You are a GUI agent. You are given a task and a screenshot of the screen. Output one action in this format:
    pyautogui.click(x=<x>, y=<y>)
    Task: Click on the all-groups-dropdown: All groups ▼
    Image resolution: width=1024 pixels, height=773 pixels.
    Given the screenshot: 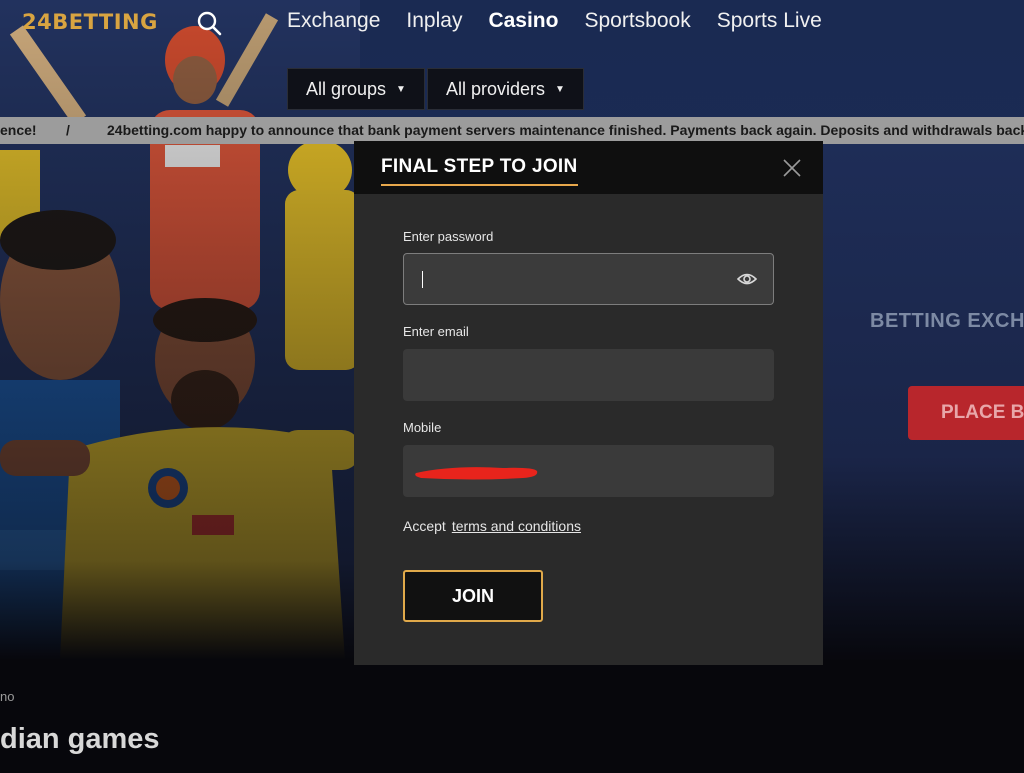 What is the action you would take?
    pyautogui.click(x=356, y=89)
    